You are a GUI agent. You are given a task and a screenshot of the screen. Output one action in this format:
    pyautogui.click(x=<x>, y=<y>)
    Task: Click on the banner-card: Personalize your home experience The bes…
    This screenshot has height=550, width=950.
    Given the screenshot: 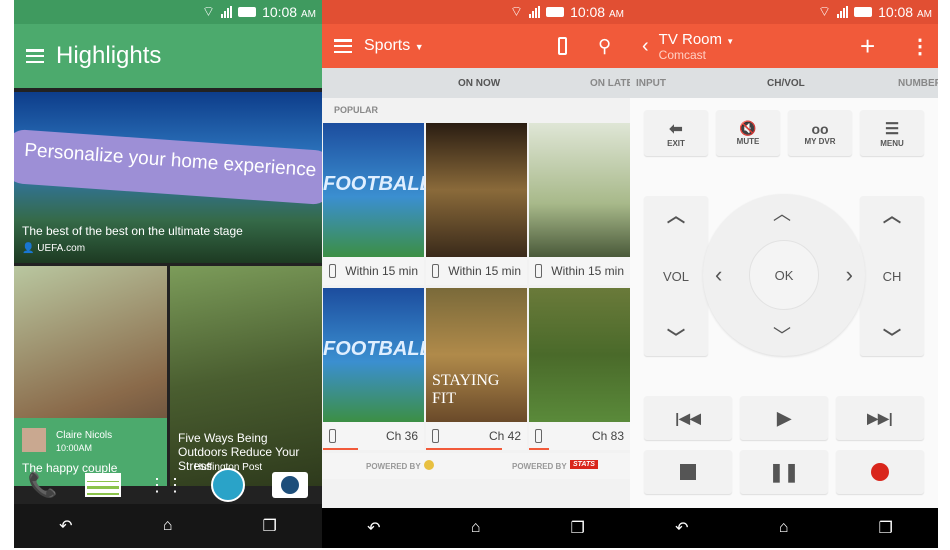 What is the action you would take?
    pyautogui.click(x=168, y=177)
    